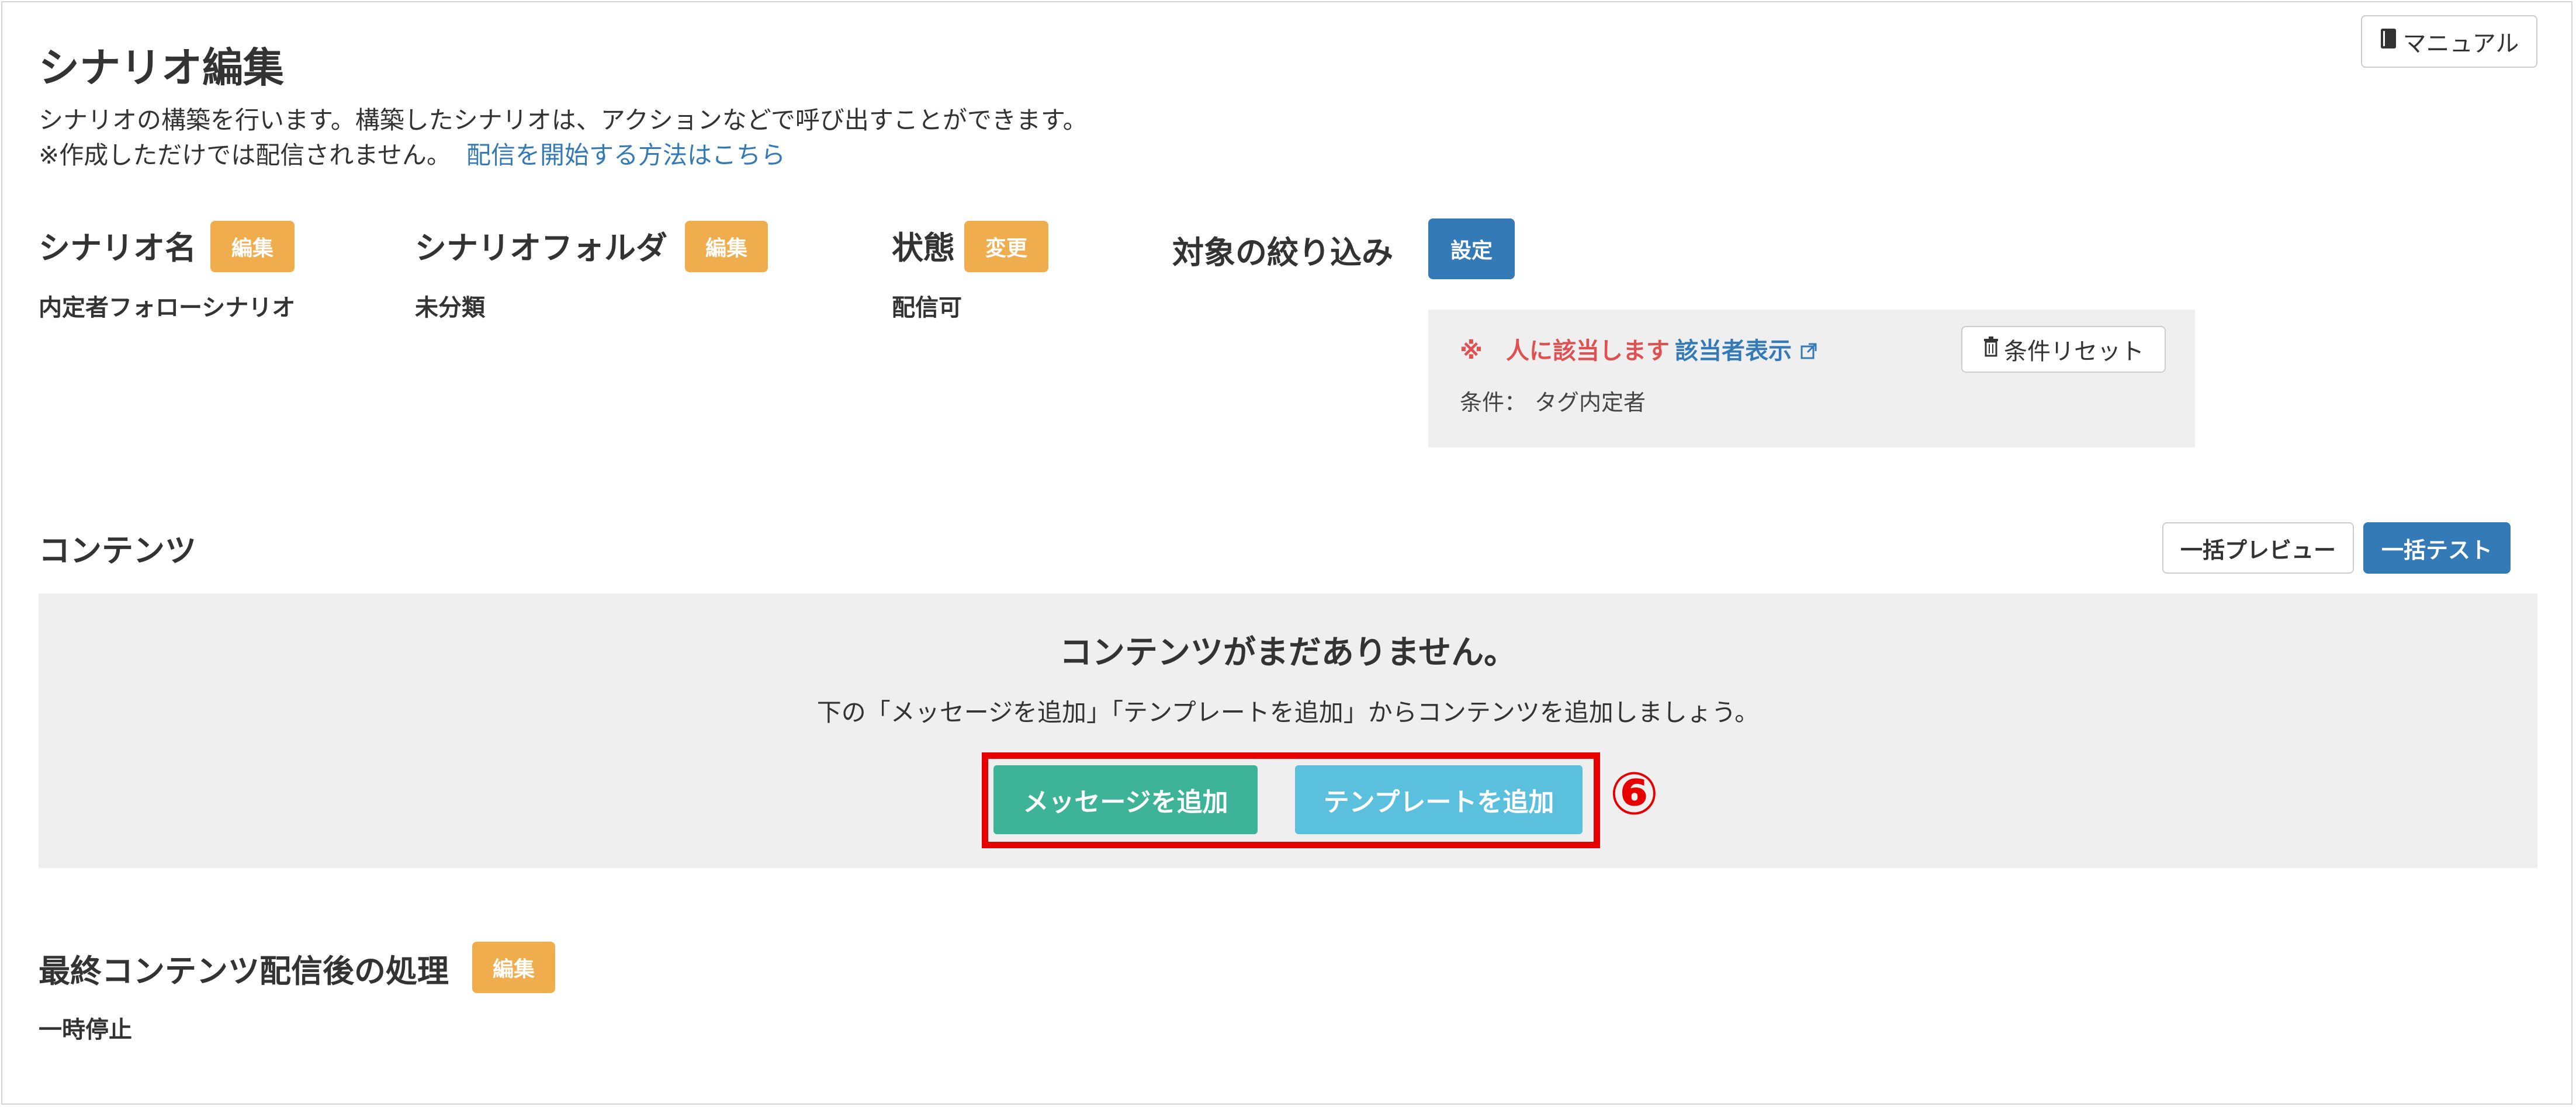  I want to click on targeting-settings-button: 設定, so click(1471, 248).